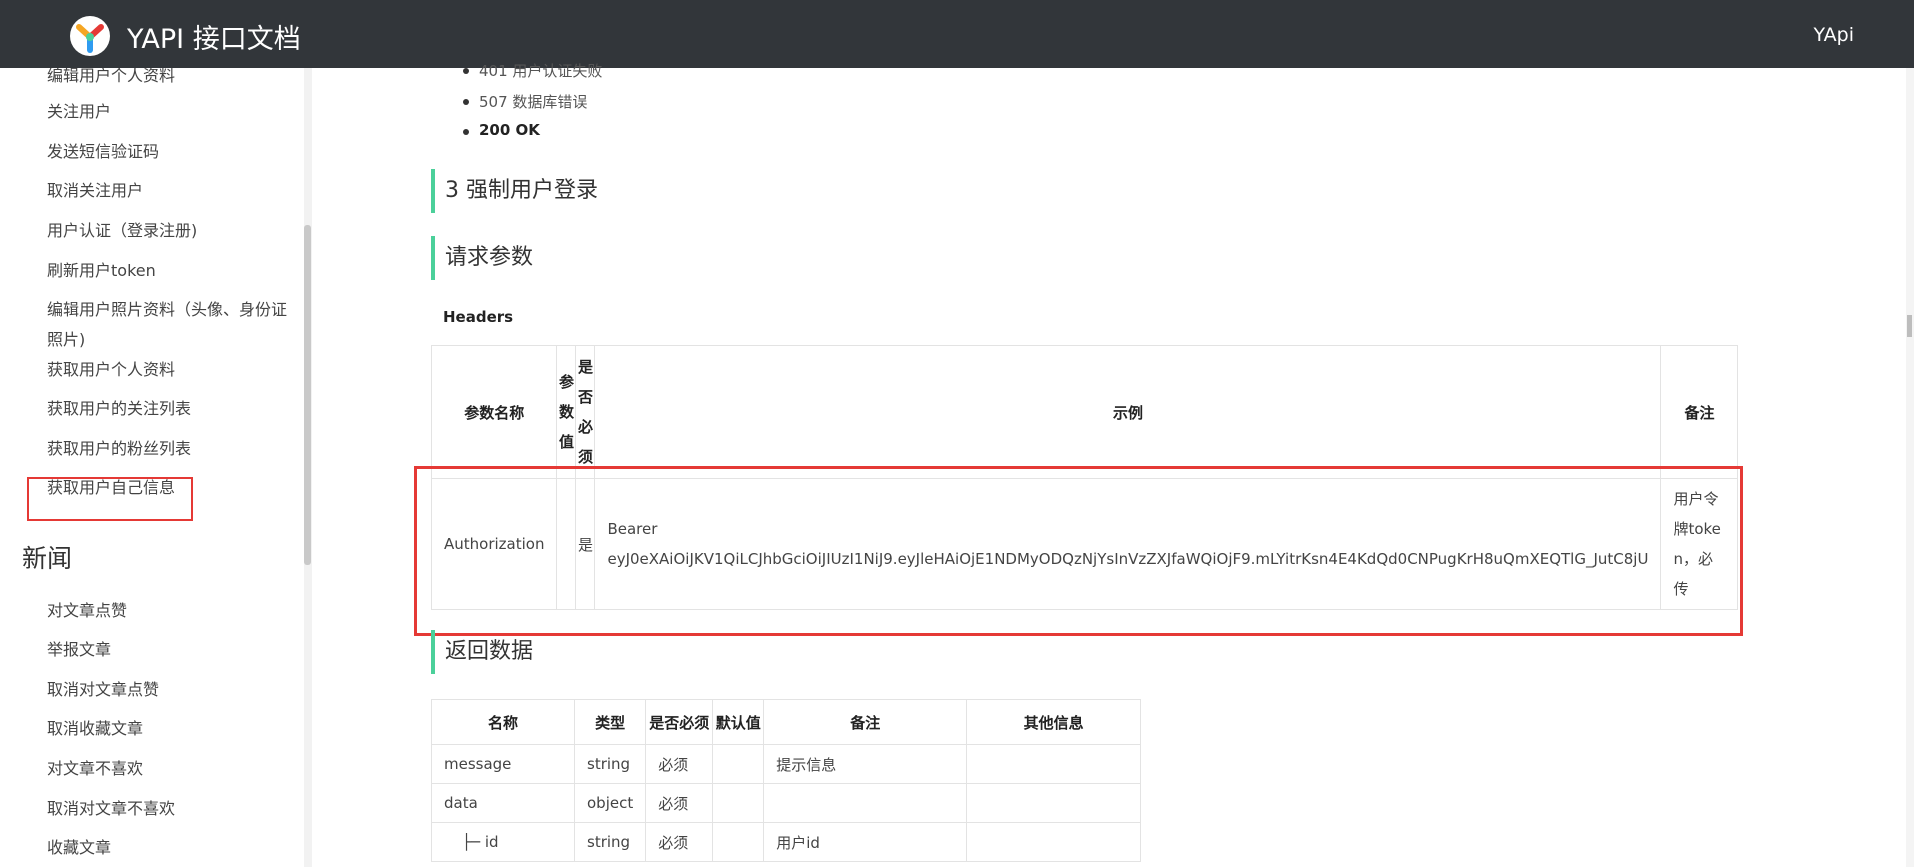 This screenshot has height=867, width=1914. I want to click on section-title: 3 强制用户登录, so click(514, 191).